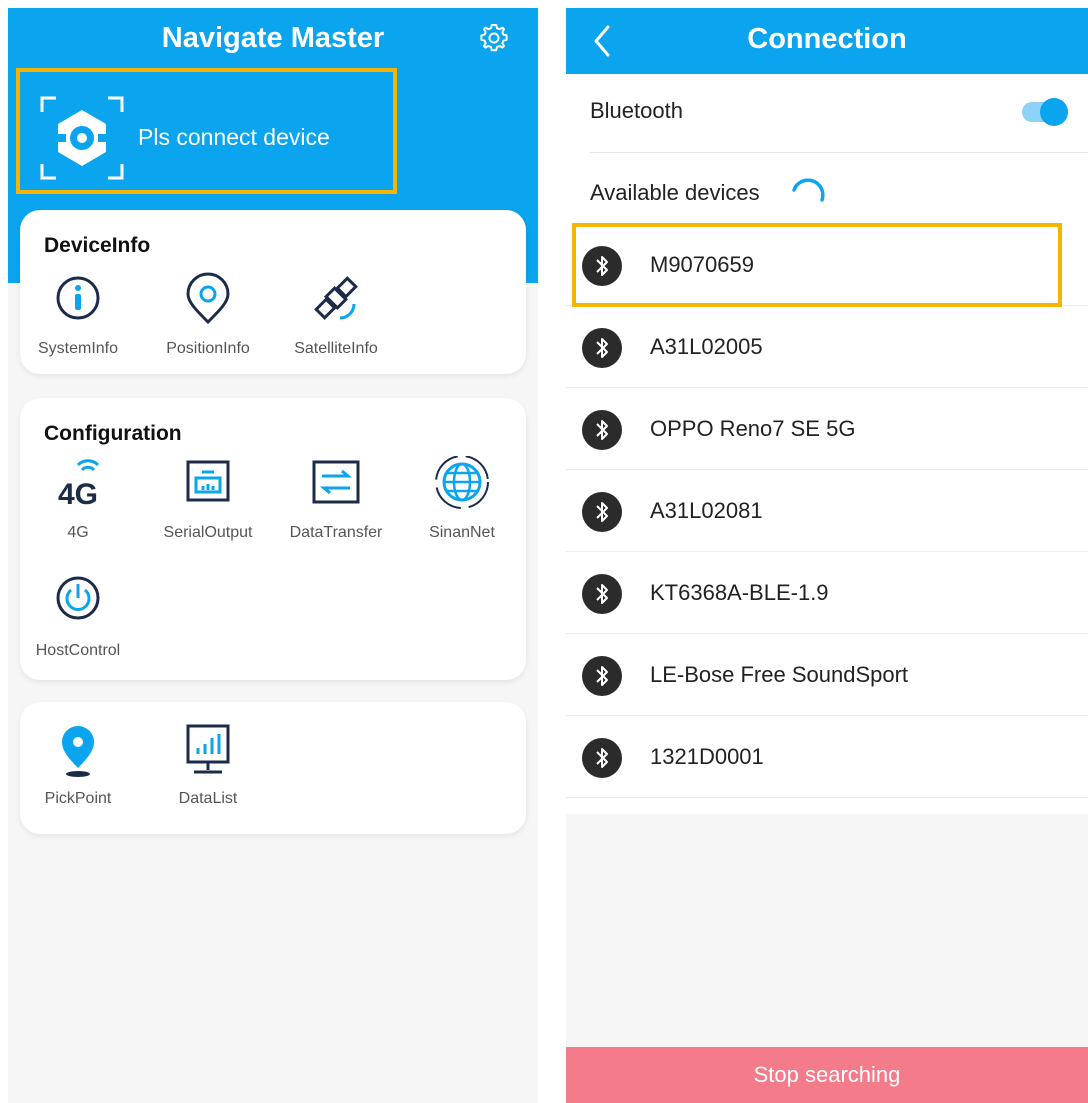  I want to click on page-title: Connection, so click(827, 39).